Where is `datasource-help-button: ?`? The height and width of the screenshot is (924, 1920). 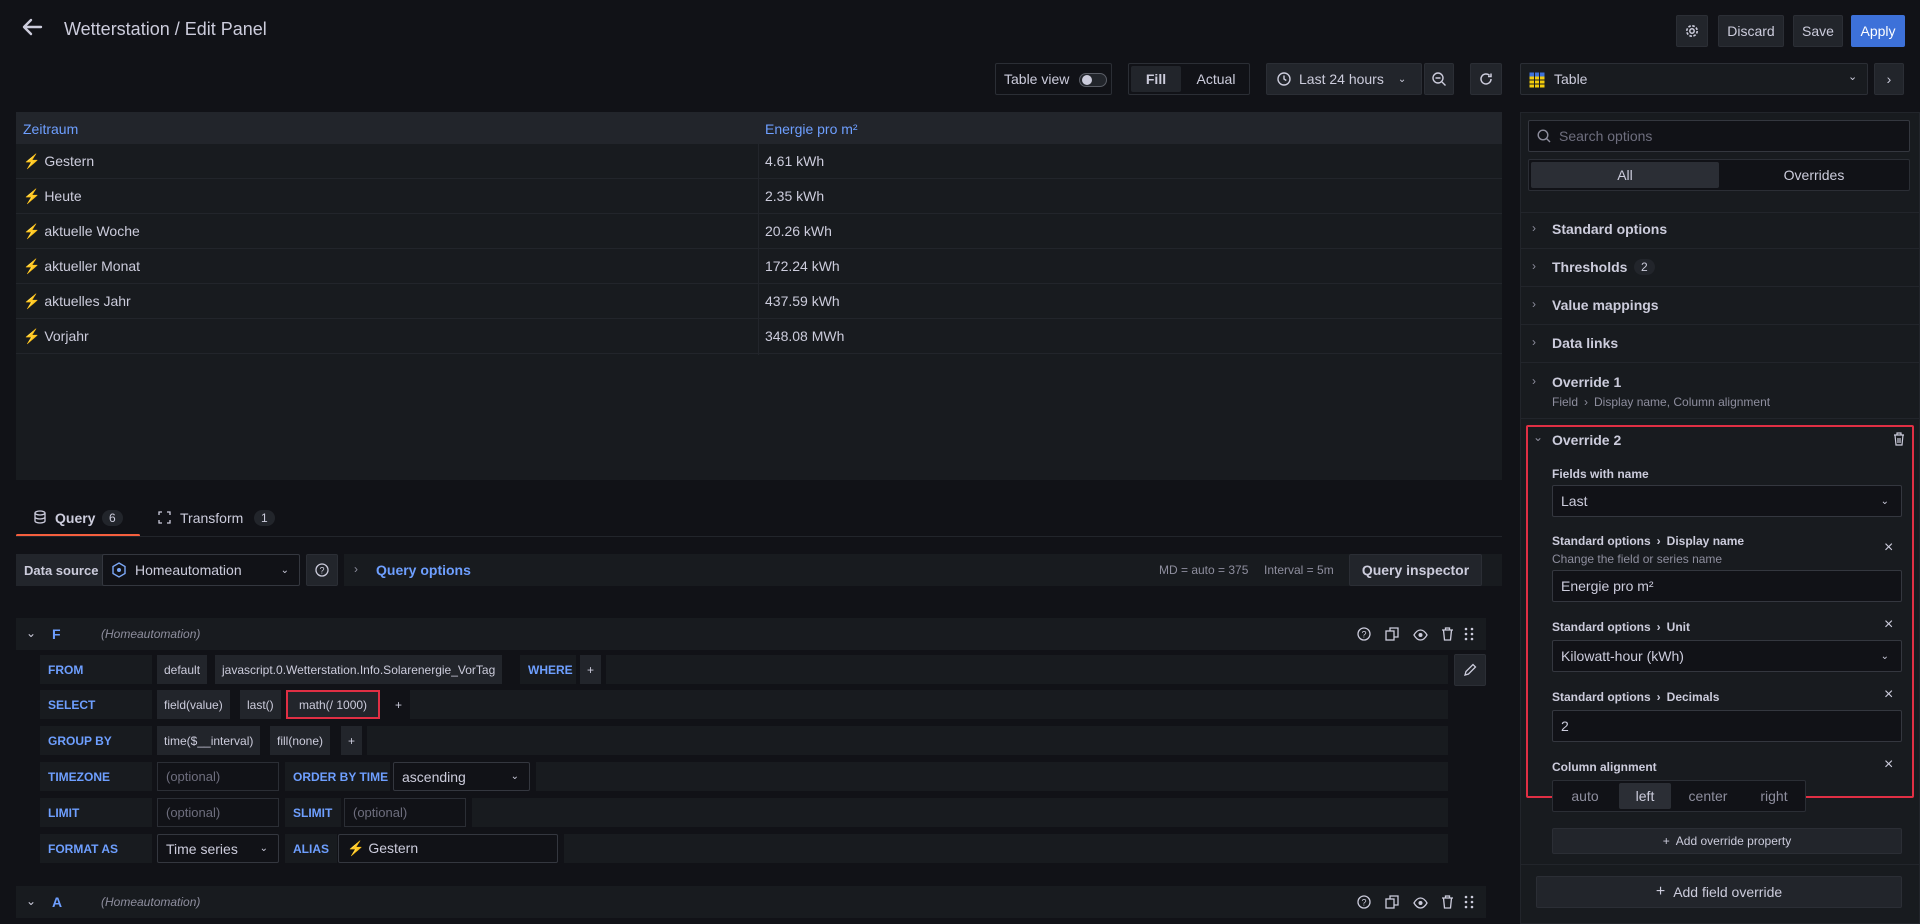 datasource-help-button: ? is located at coordinates (322, 570).